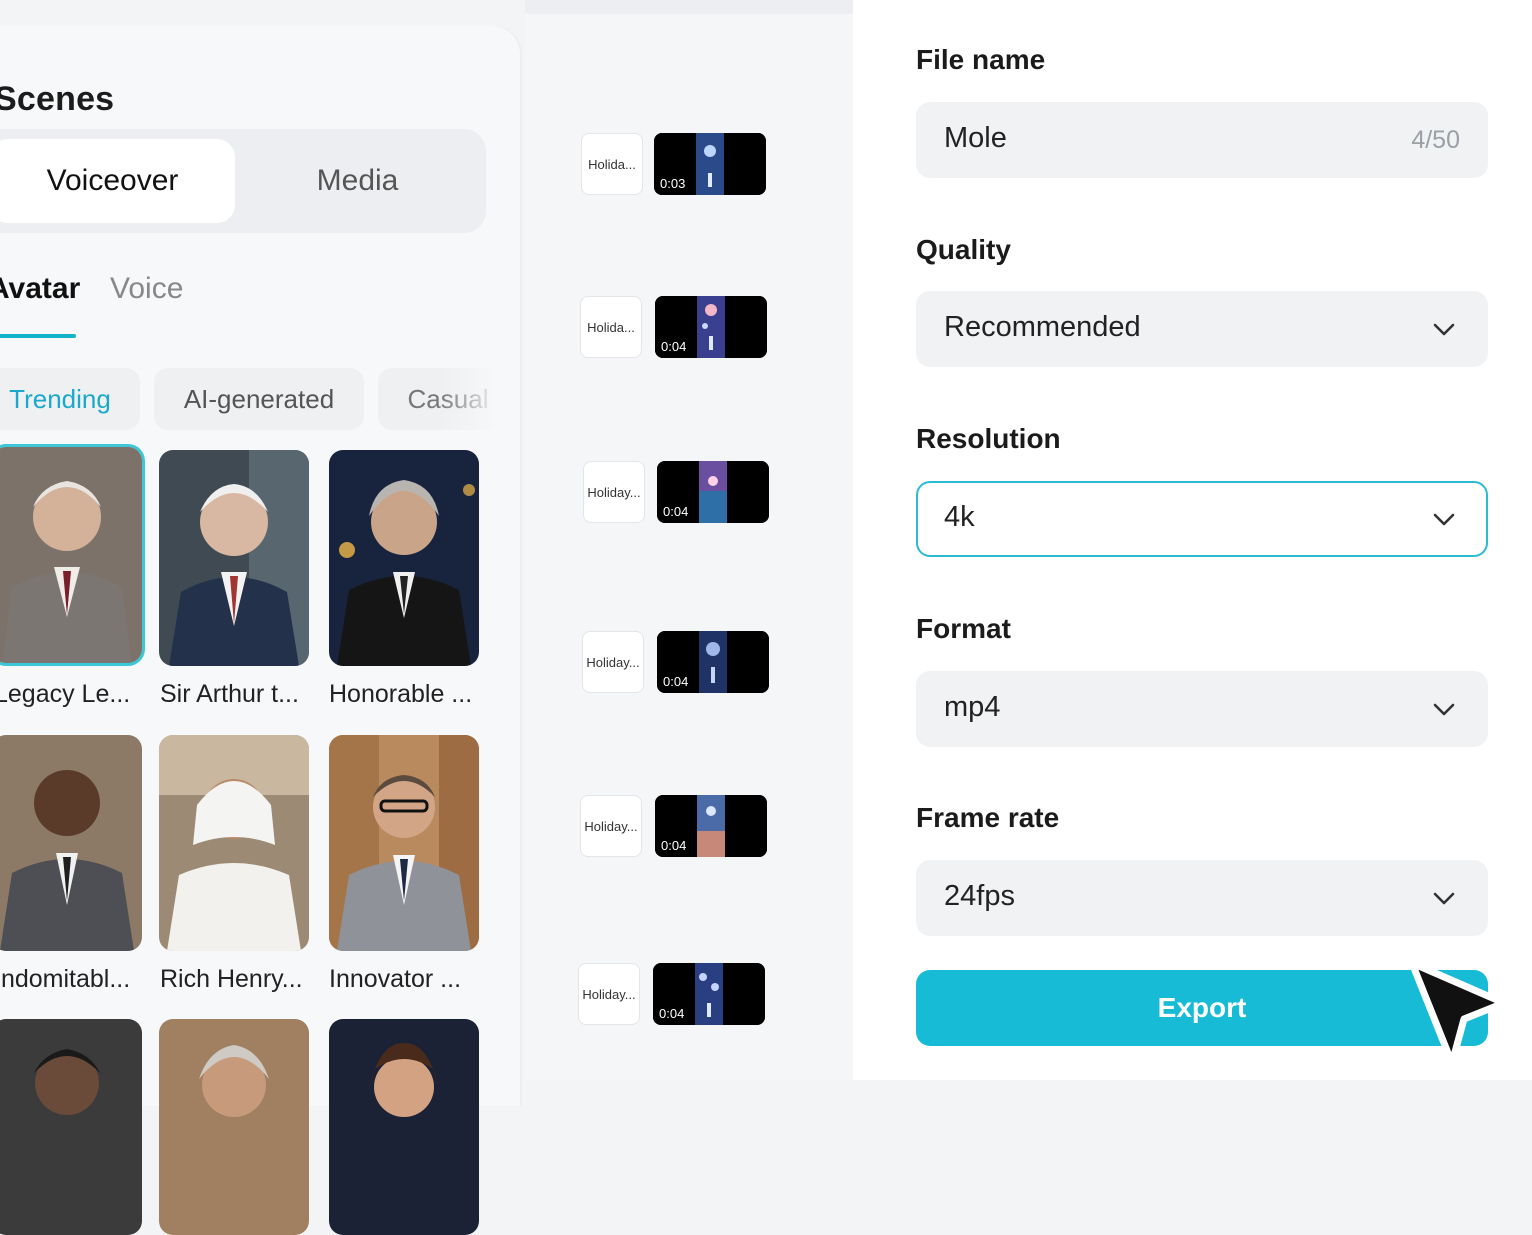  What do you see at coordinates (146, 289) in the screenshot?
I see `tab-voice: Voice` at bounding box center [146, 289].